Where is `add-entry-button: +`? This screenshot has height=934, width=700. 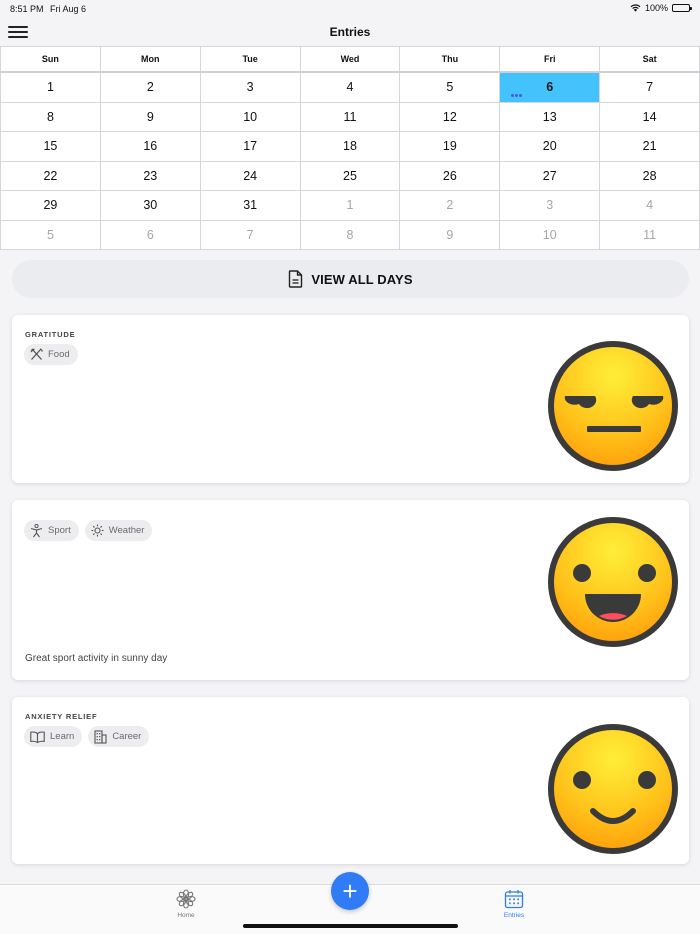 add-entry-button: + is located at coordinates (350, 891).